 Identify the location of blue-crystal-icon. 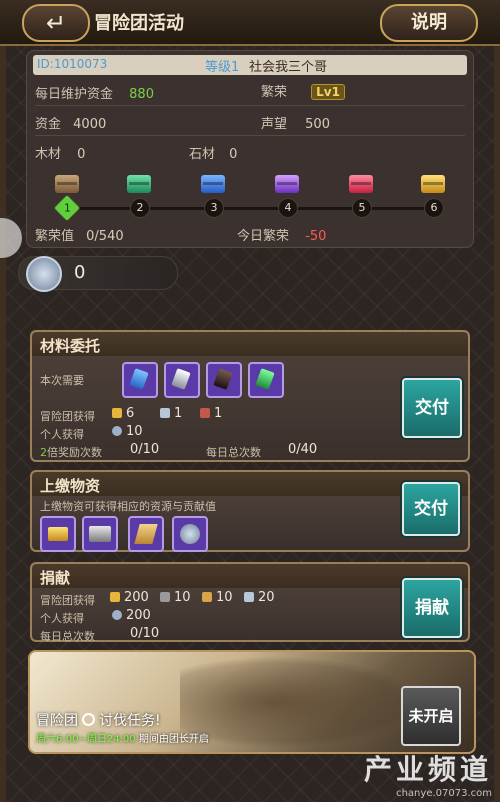
(140, 380).